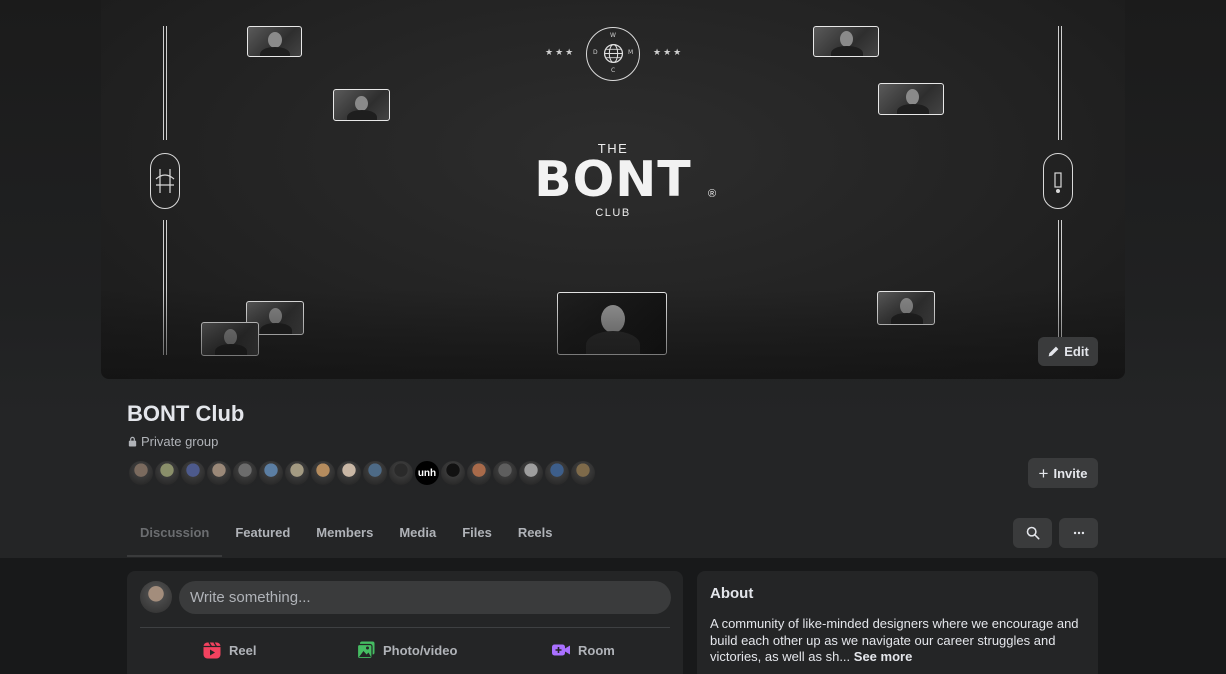  I want to click on logo-registered-mark: ®, so click(712, 194).